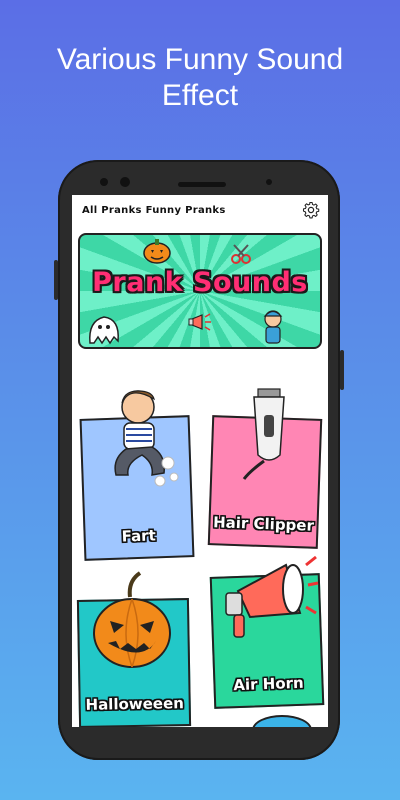  I want to click on category-label-air-horn: Air Horn, so click(268, 684).